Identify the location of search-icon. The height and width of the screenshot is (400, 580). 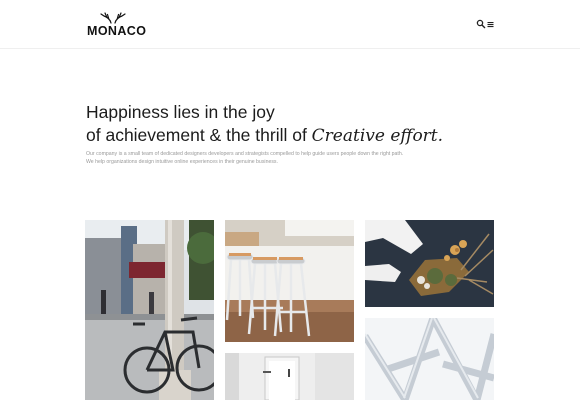
(481, 24).